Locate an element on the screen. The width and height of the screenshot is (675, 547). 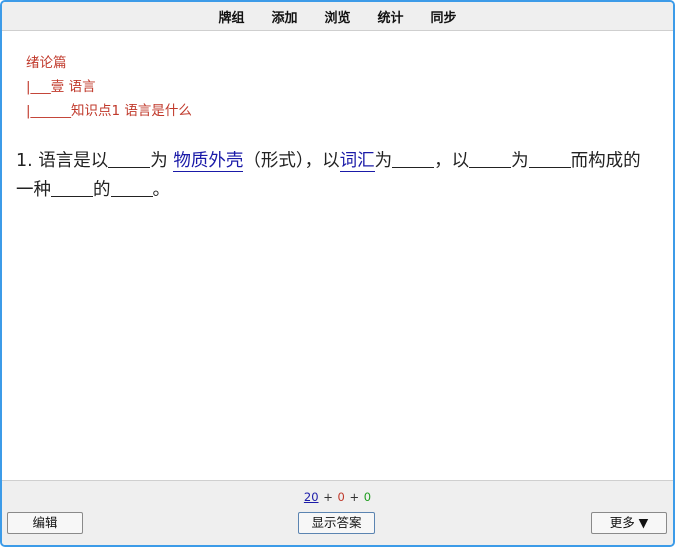
breadcrumb-level-2: |___壹 语言 is located at coordinates (61, 87).